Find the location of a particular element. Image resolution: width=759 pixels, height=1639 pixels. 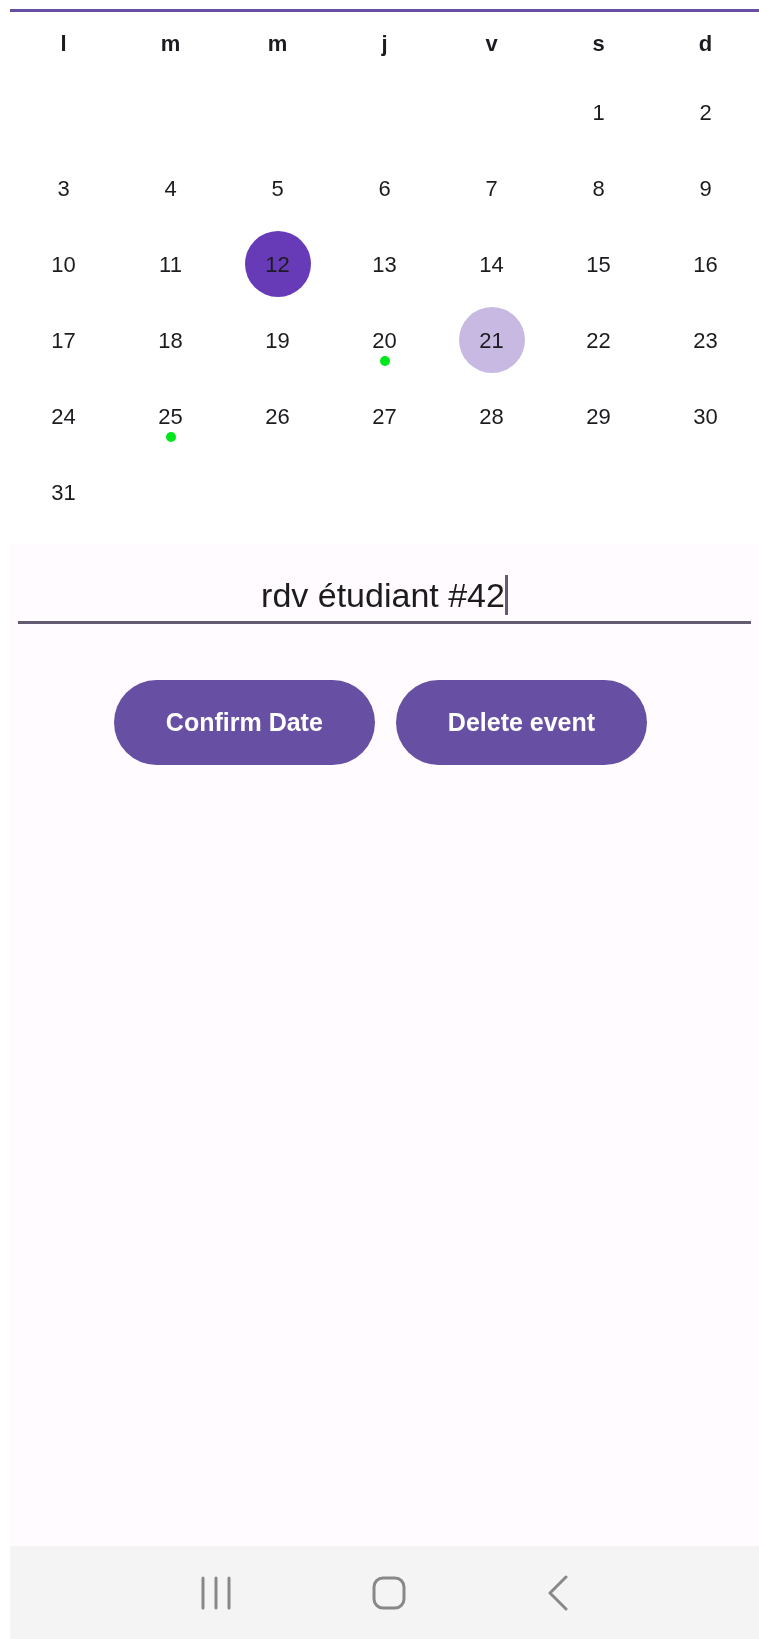

calendar-day: 14 is located at coordinates (491, 264).